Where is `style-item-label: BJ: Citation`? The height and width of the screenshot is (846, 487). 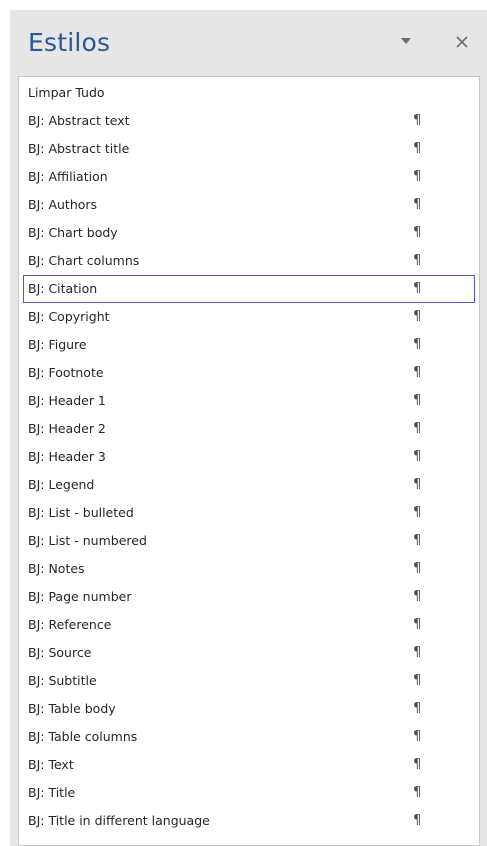
style-item-label: BJ: Citation is located at coordinates (63, 288).